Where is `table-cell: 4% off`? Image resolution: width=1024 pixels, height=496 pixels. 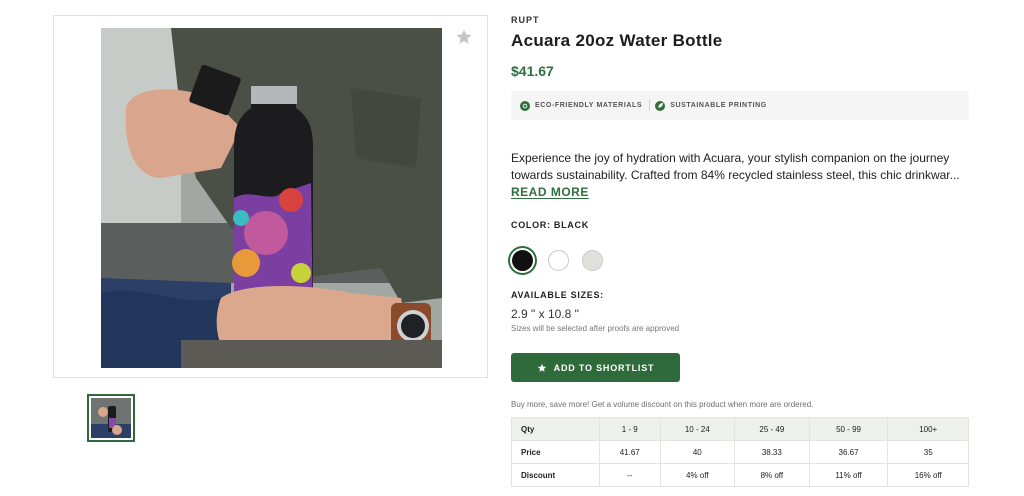 table-cell: 4% off is located at coordinates (697, 475).